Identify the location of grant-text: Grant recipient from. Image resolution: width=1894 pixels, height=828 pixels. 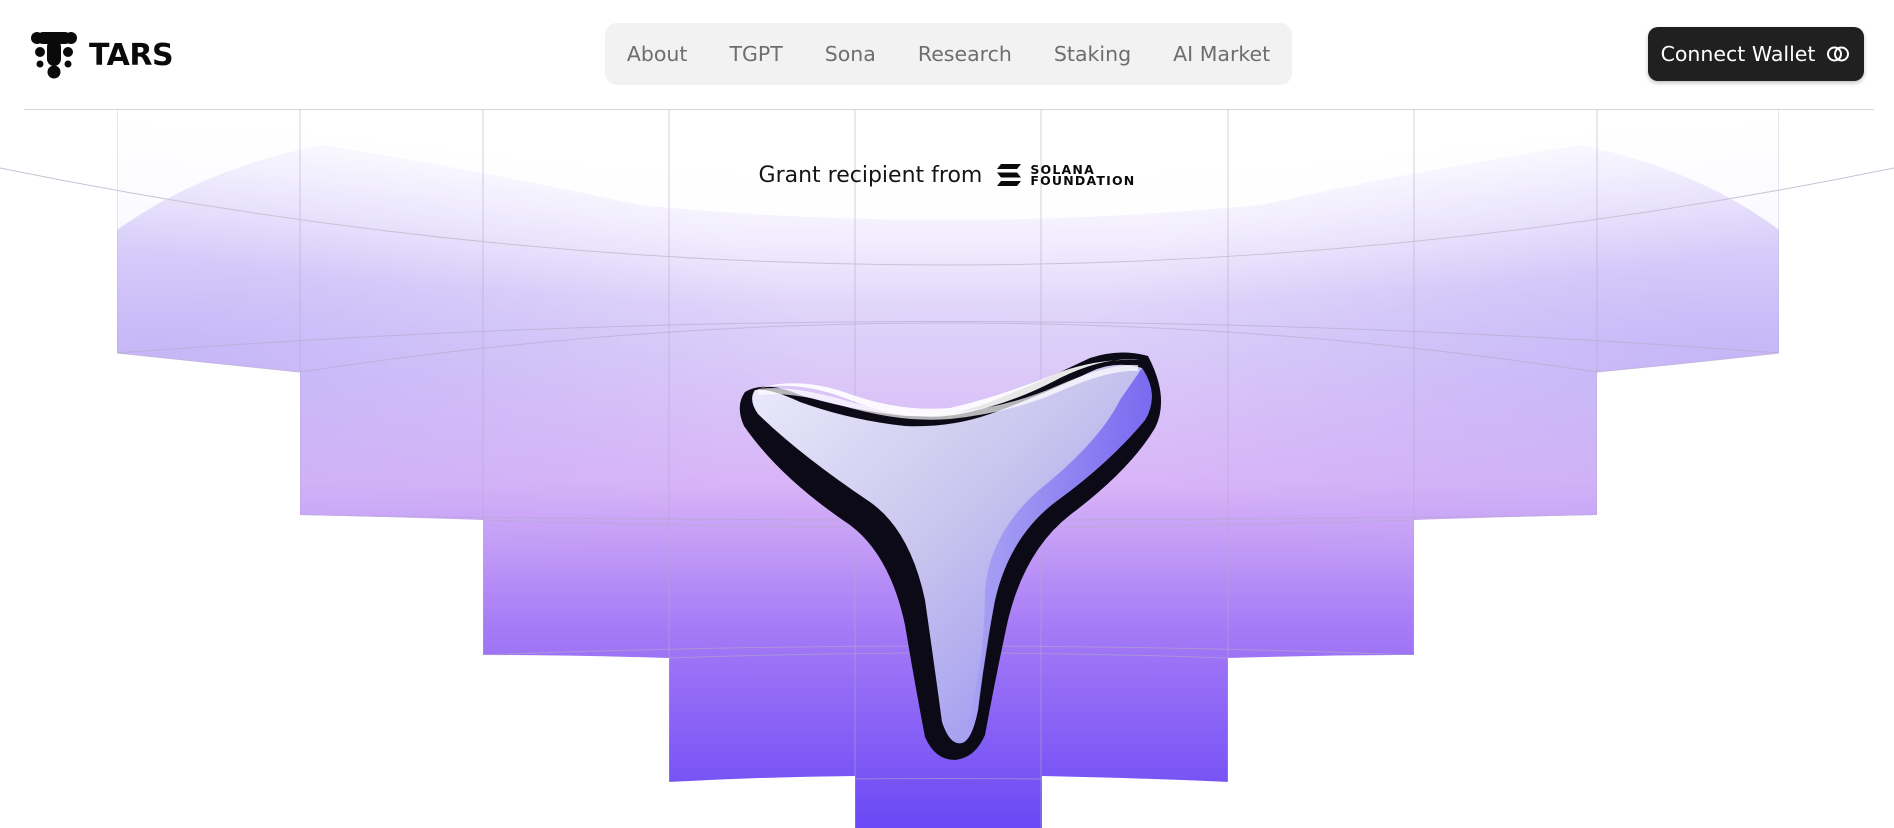
(870, 175).